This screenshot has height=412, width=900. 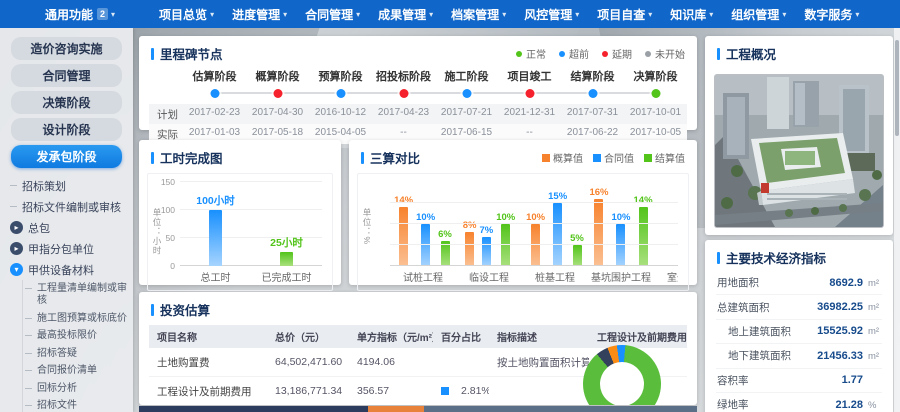 What do you see at coordinates (478, 14) in the screenshot?
I see `nav-item-6: 档案管理 ▾` at bounding box center [478, 14].